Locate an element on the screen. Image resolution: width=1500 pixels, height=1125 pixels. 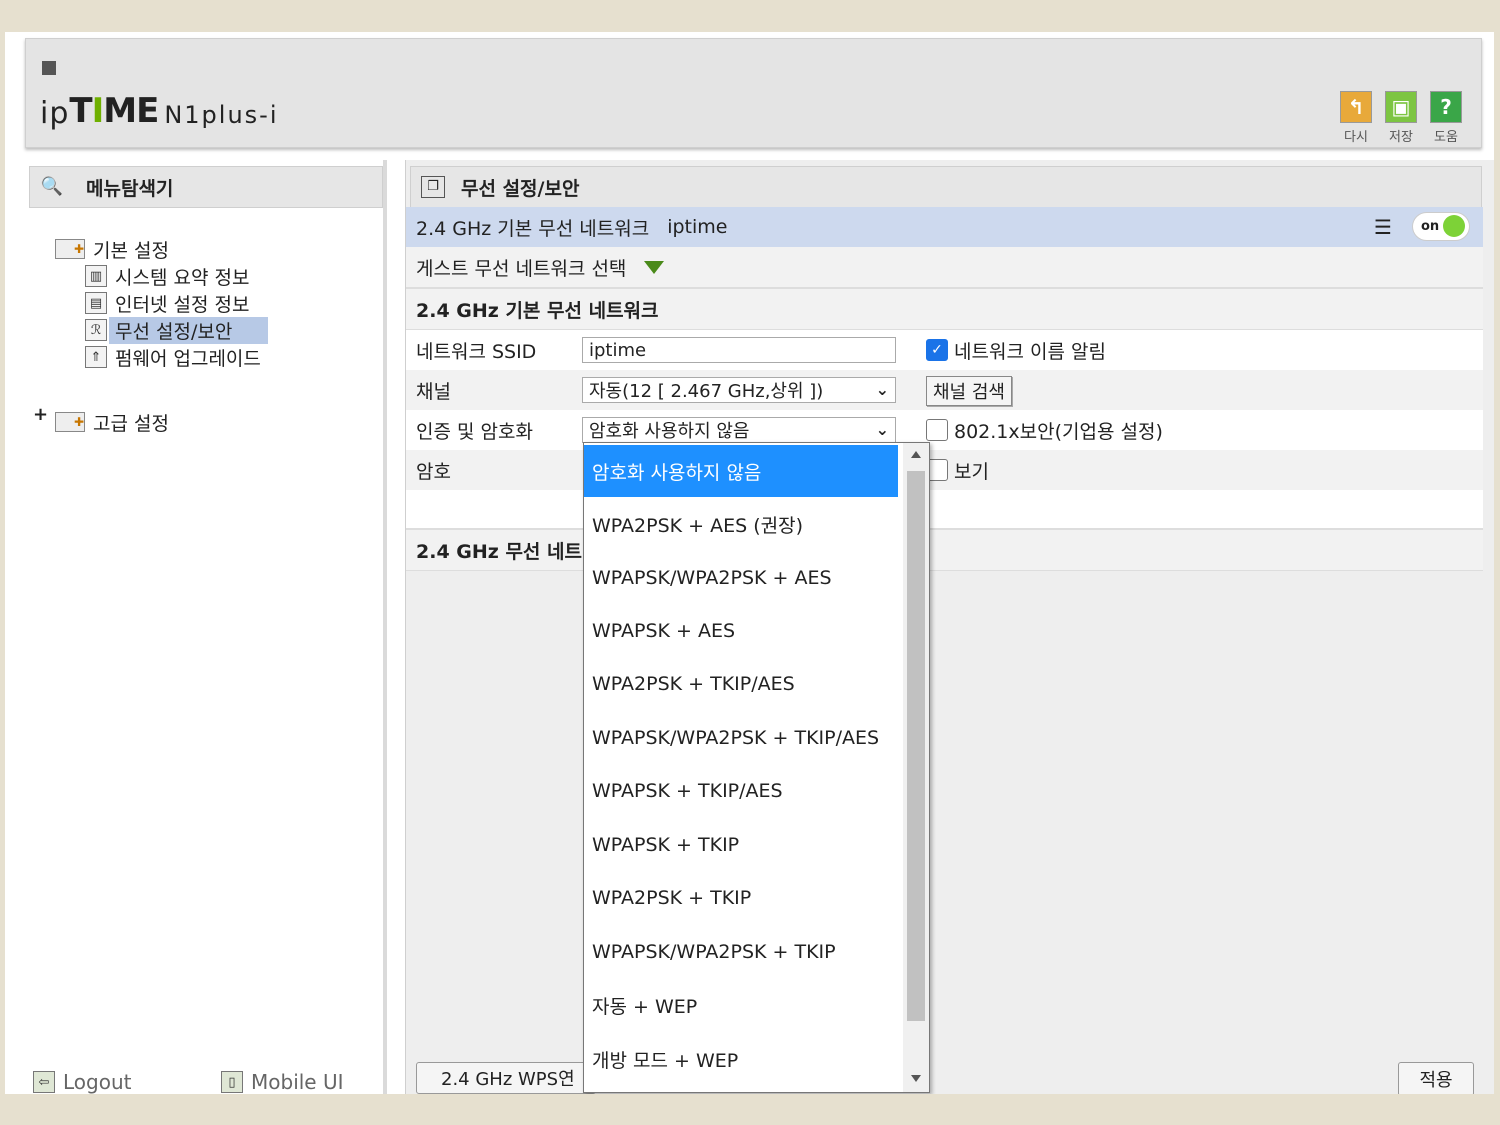
tree-item-label: 무선 설정/보안 is located at coordinates (189, 330).